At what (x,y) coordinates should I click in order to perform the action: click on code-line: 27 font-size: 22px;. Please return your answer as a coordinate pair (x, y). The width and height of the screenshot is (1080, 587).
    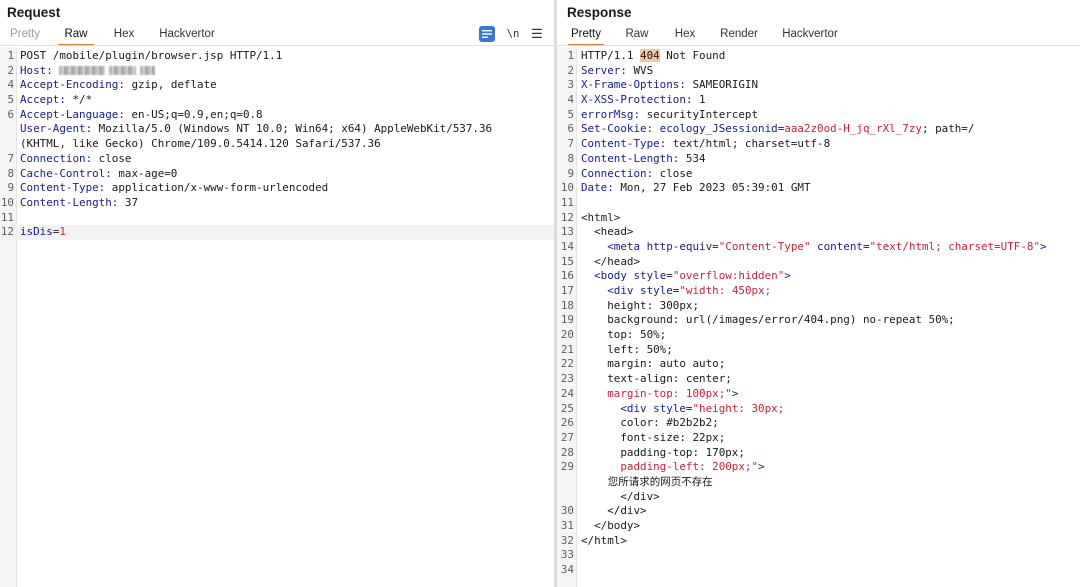
    Looking at the image, I should click on (643, 437).